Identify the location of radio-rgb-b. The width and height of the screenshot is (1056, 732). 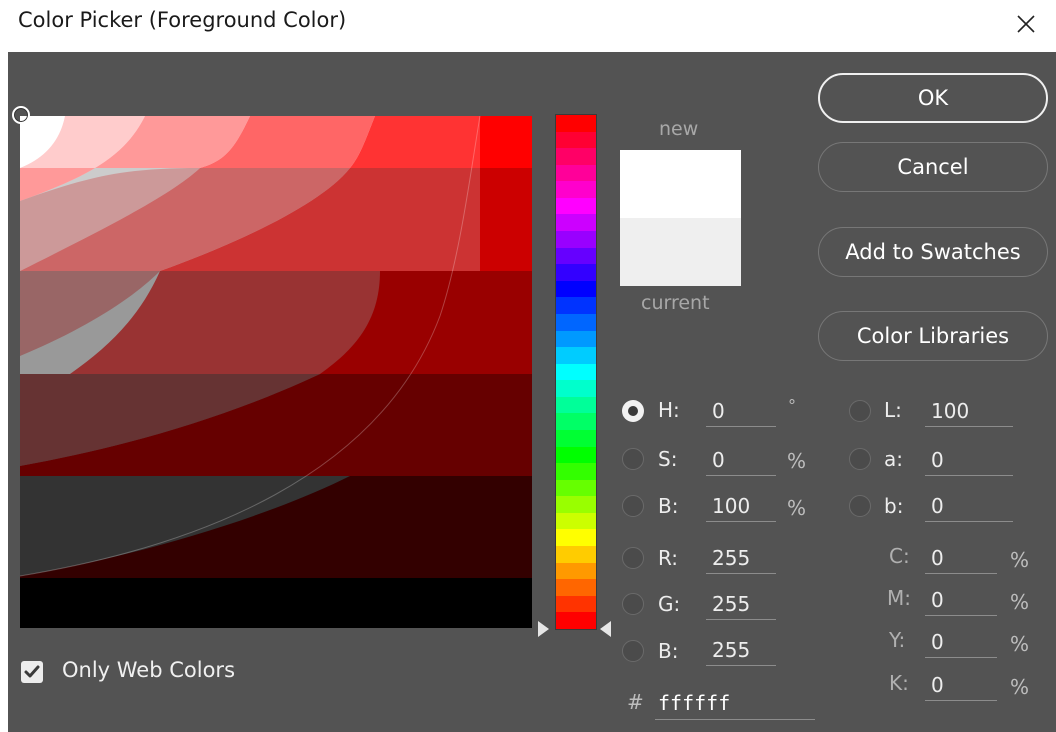
(633, 651).